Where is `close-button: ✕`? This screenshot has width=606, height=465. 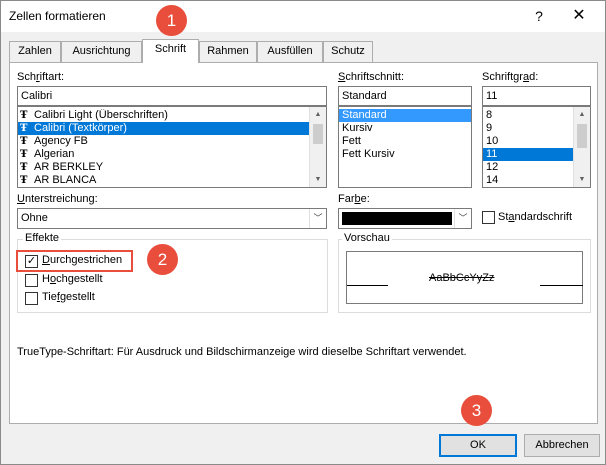 close-button: ✕ is located at coordinates (579, 16).